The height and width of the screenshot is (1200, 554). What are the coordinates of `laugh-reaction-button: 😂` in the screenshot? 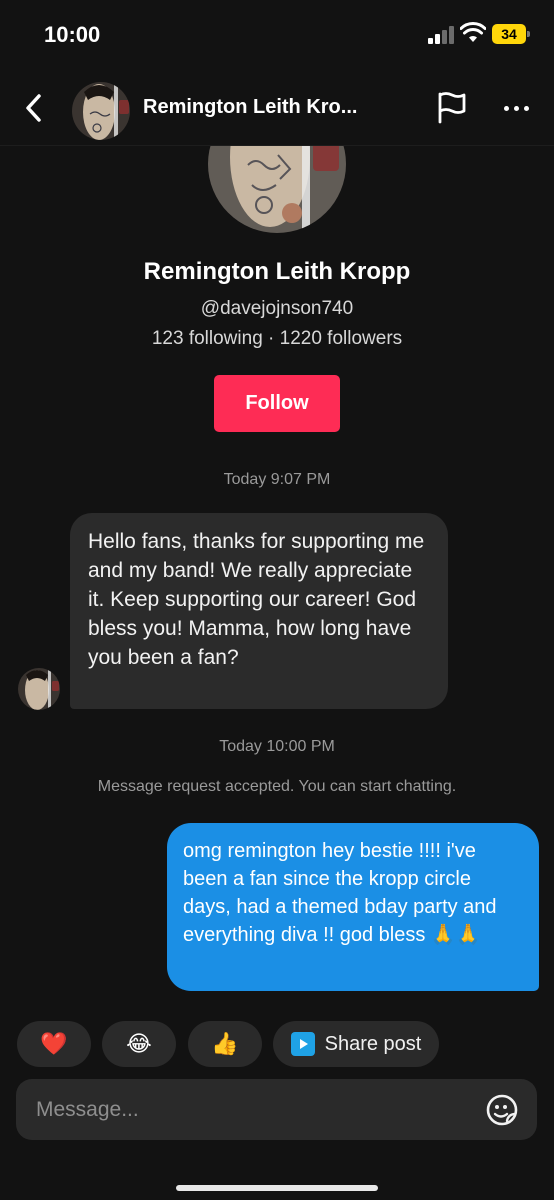 It's located at (139, 1044).